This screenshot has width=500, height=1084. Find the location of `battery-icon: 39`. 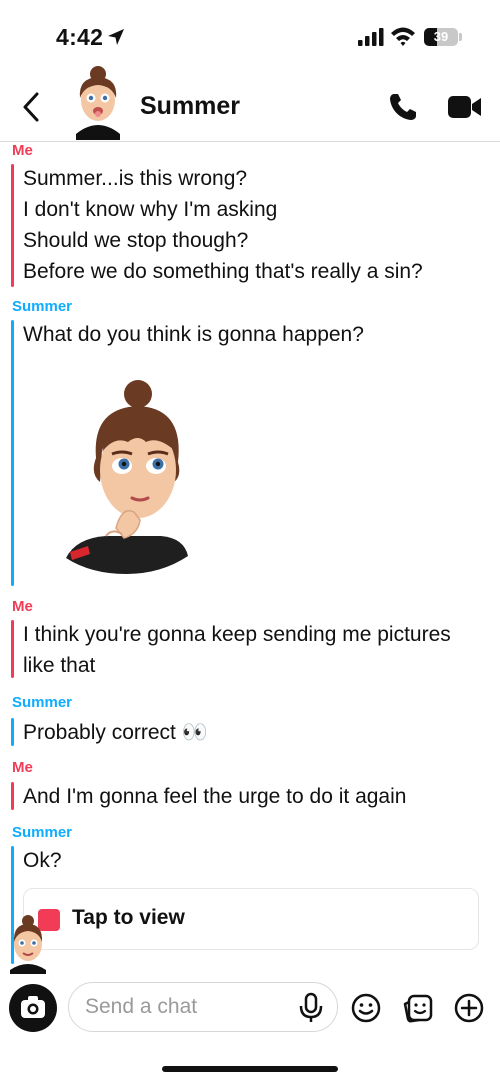

battery-icon: 39 is located at coordinates (441, 37).